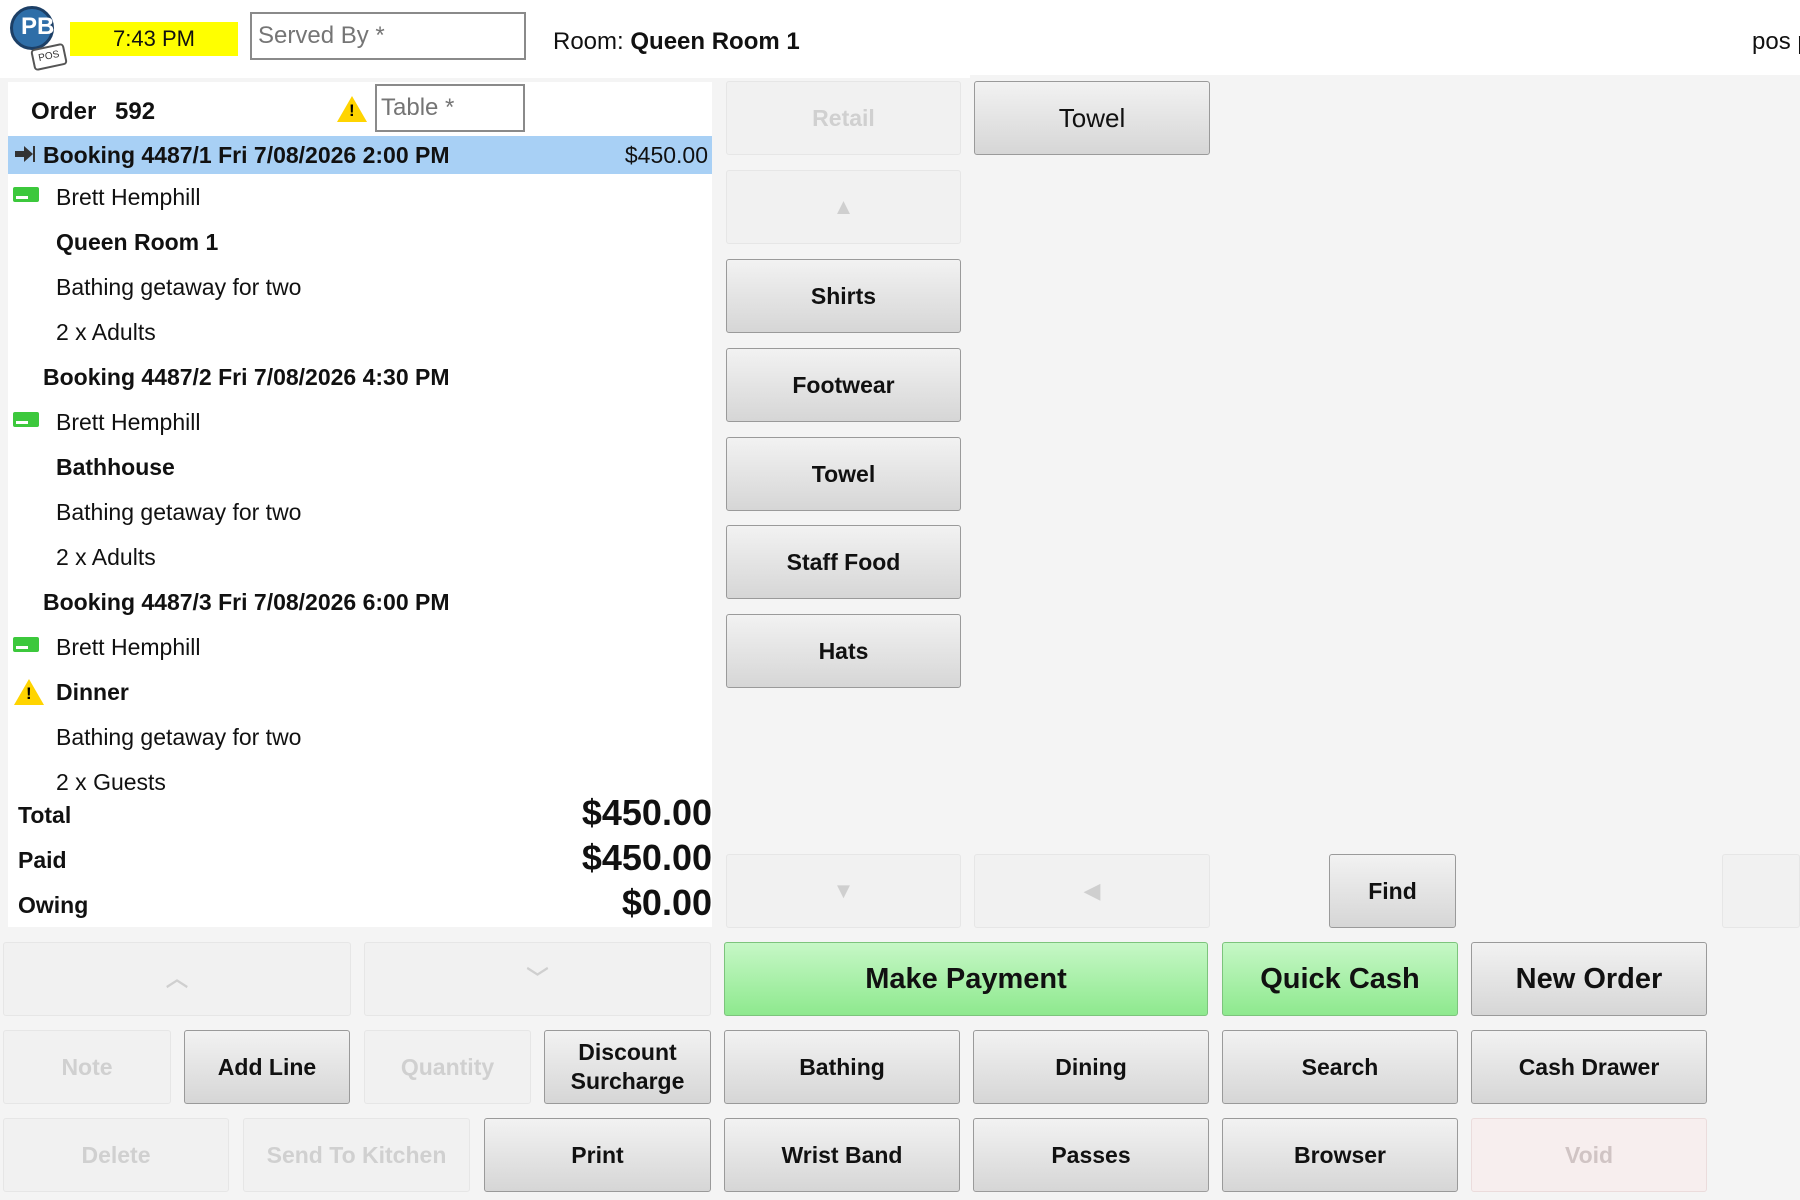  I want to click on table-input, so click(450, 108).